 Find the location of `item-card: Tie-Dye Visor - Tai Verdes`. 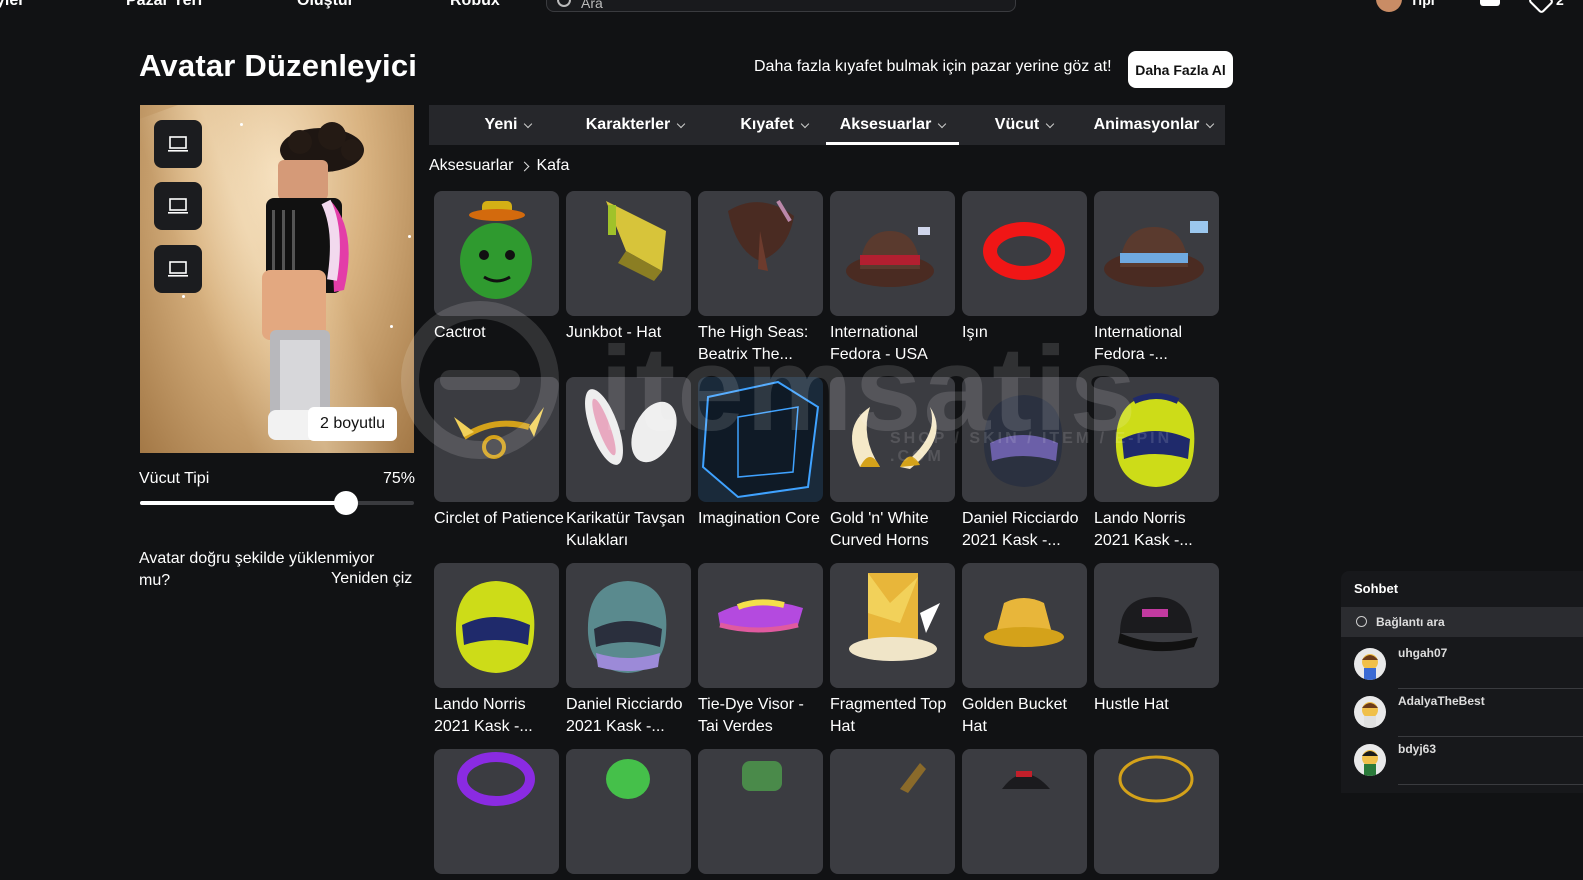

item-card: Tie-Dye Visor - Tai Verdes is located at coordinates (761, 650).